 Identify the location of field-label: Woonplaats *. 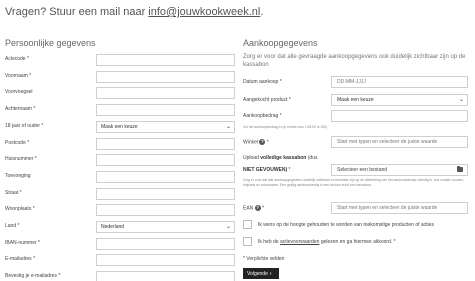
(20, 209).